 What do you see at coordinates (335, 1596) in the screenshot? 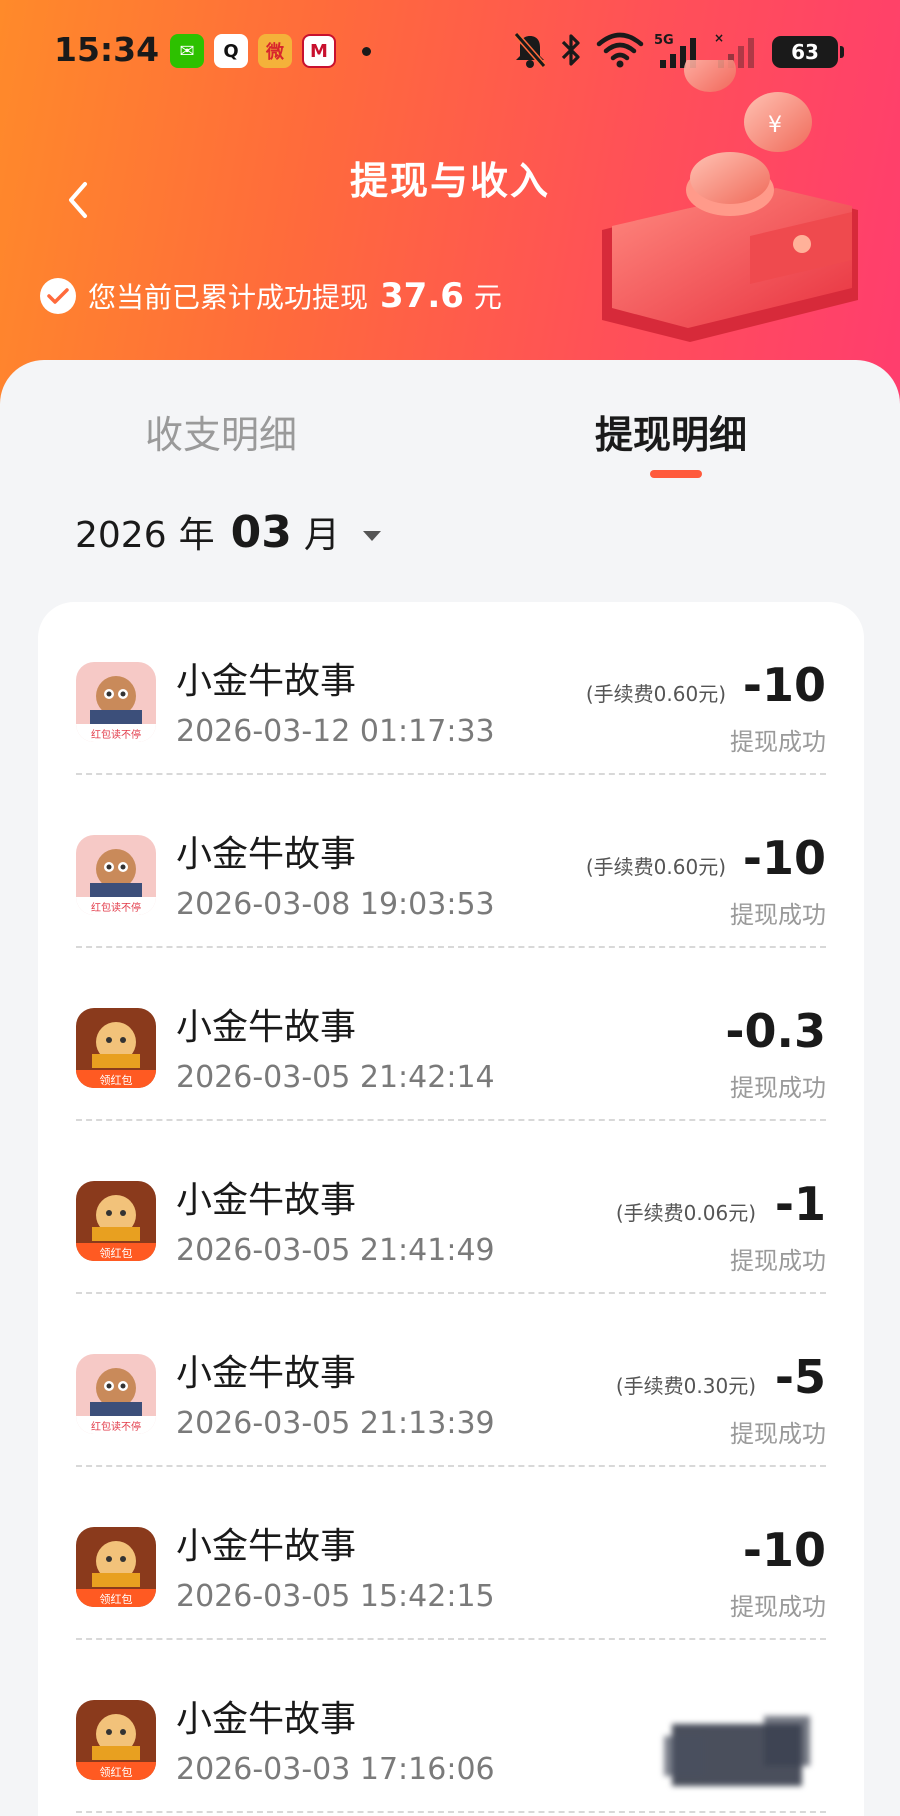
I see `record-time: 2026-03-05 15:42:15` at bounding box center [335, 1596].